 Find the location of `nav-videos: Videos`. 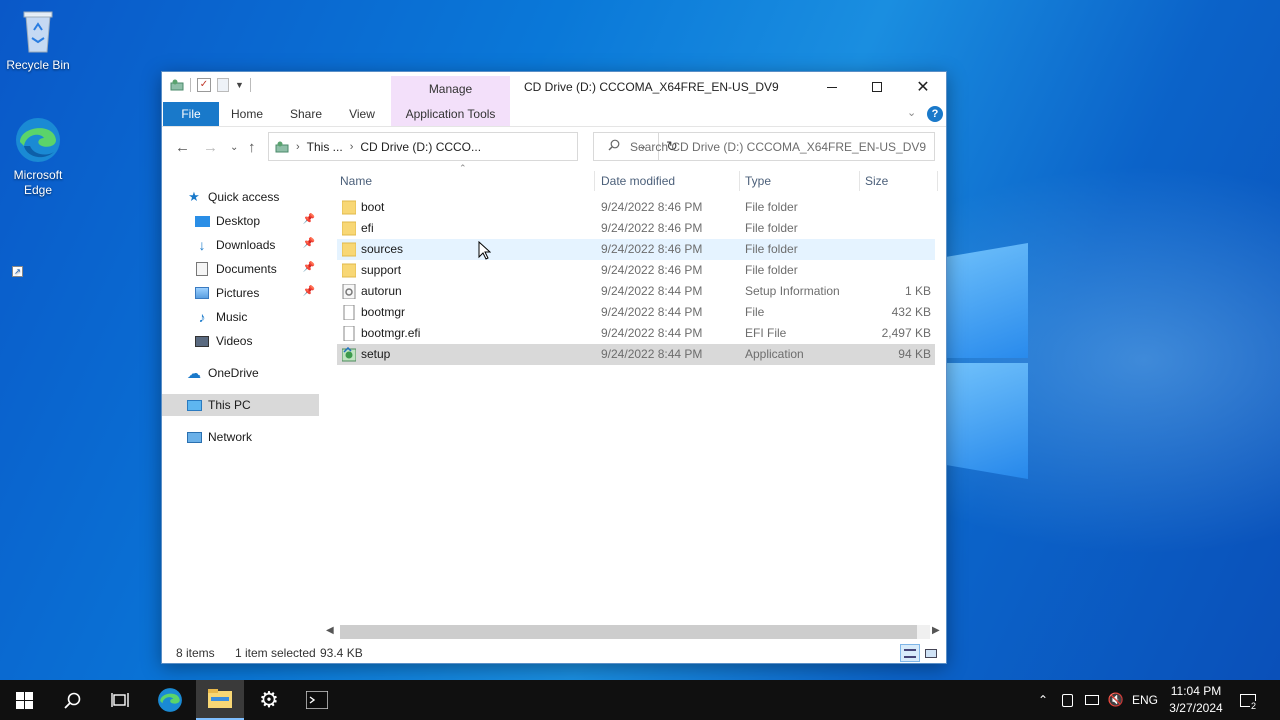

nav-videos: Videos is located at coordinates (240, 341).